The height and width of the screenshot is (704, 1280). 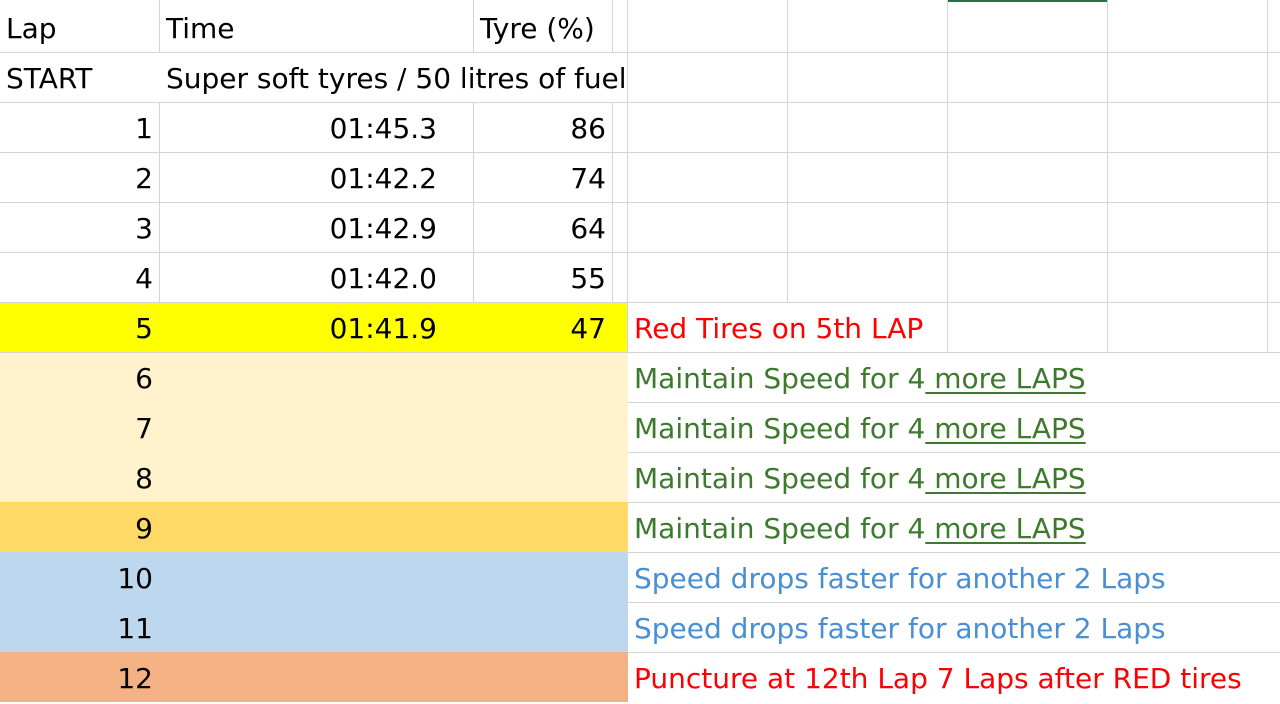 What do you see at coordinates (79, 179) in the screenshot?
I see `lap-number: 2` at bounding box center [79, 179].